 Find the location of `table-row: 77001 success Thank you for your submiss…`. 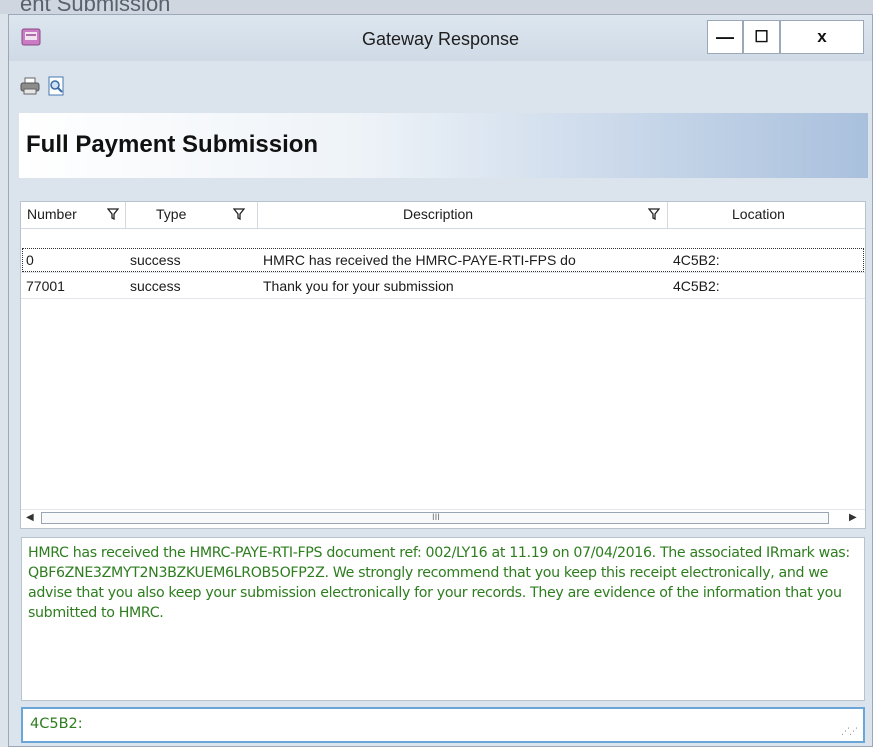

table-row: 77001 success Thank you for your submiss… is located at coordinates (443, 286).